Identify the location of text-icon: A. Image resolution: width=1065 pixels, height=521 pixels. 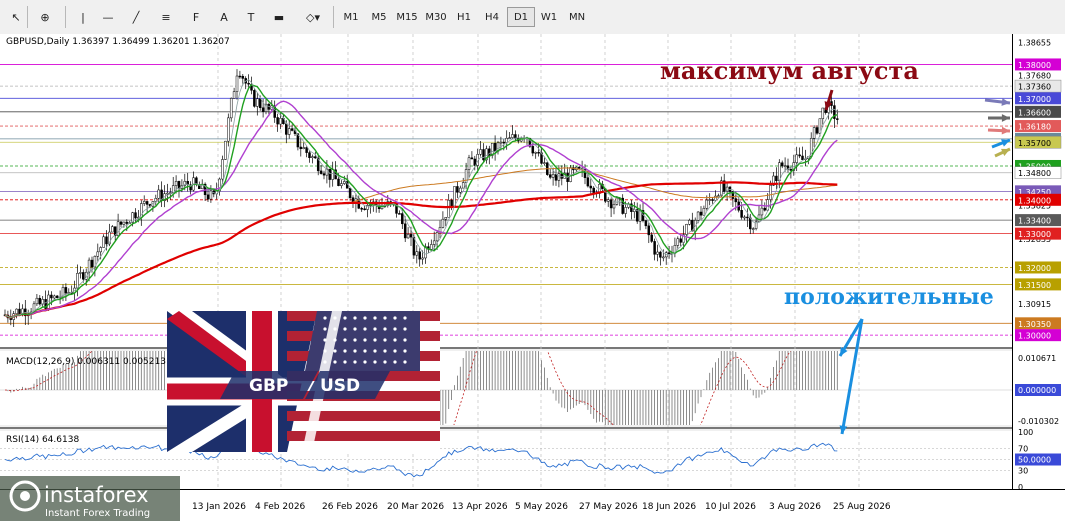
(224, 17).